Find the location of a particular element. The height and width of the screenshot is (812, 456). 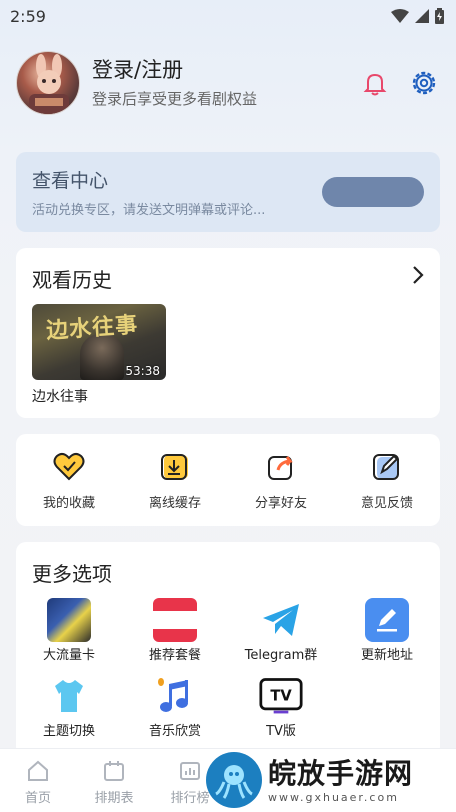

download-icon is located at coordinates (174, 467).